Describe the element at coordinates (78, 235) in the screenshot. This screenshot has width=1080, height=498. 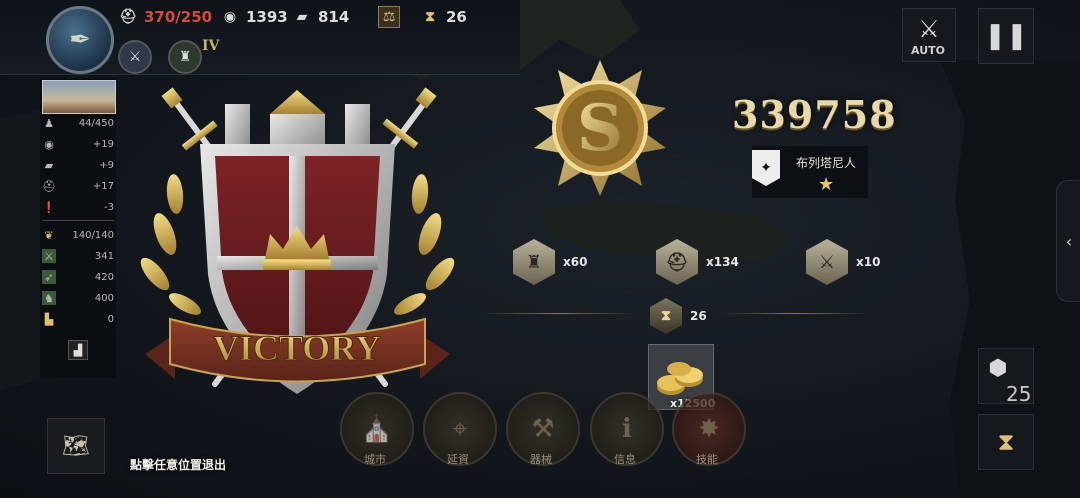
I see `stat-row: ❦ 140/140` at that location.